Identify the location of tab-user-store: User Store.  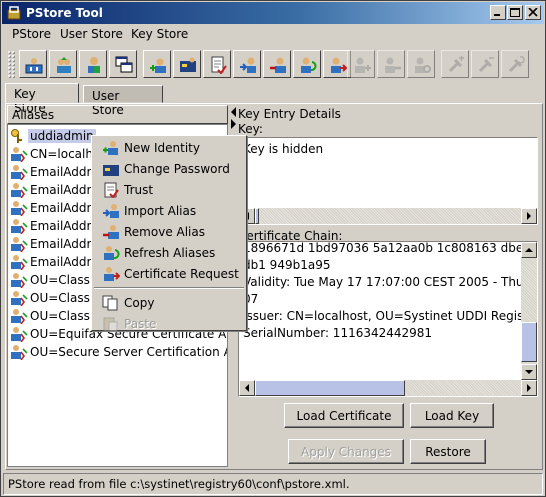
(123, 101).